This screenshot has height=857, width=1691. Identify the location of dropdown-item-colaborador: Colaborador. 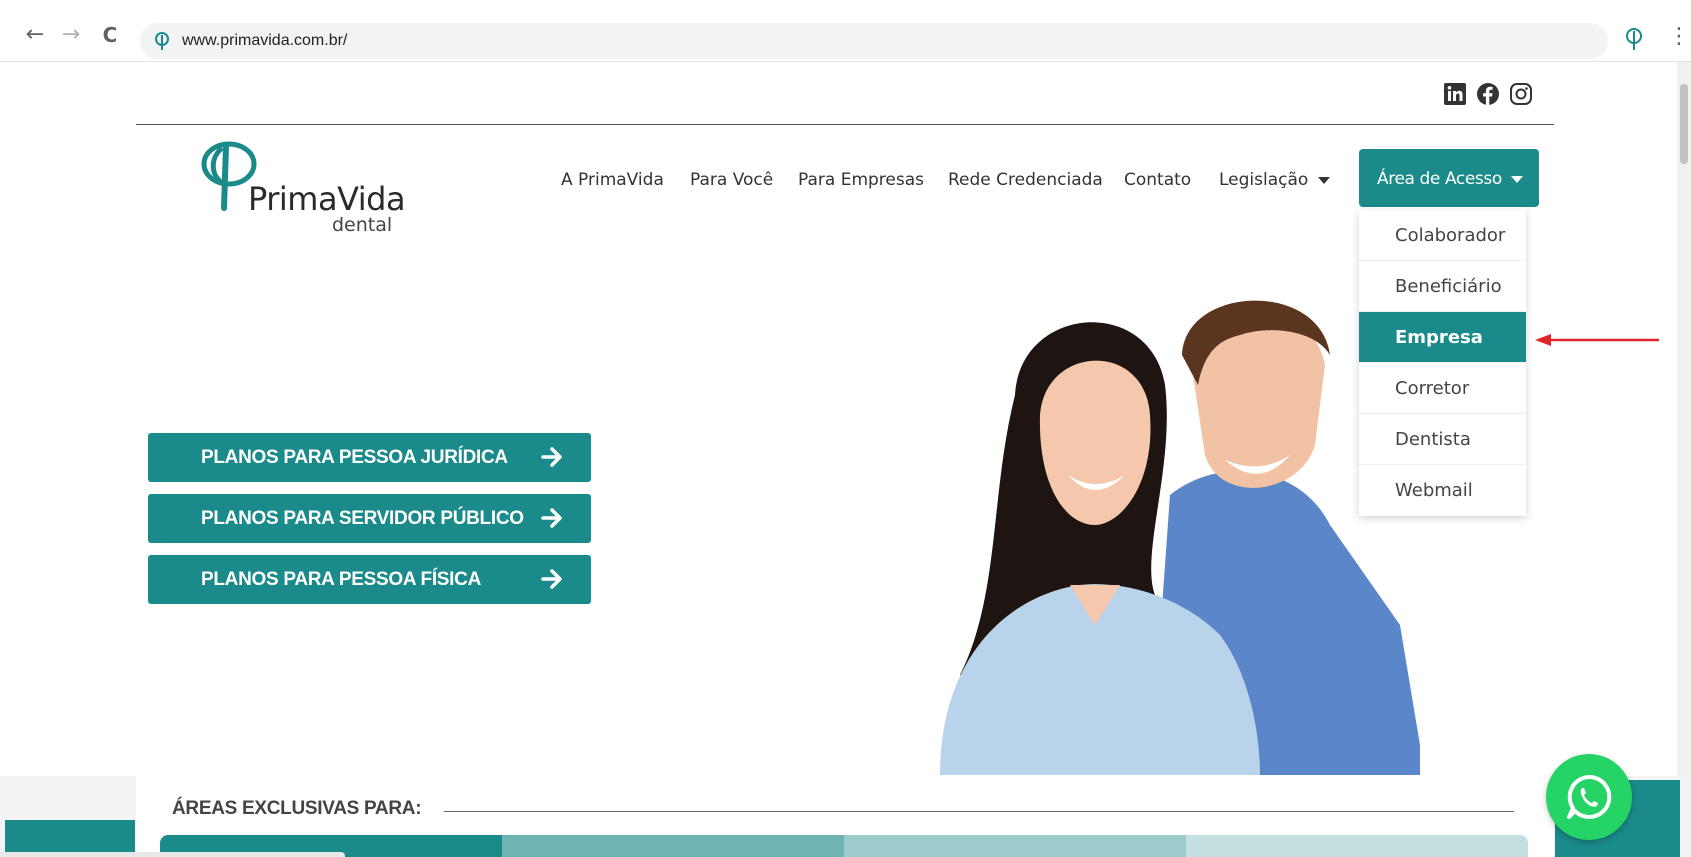
(1442, 235).